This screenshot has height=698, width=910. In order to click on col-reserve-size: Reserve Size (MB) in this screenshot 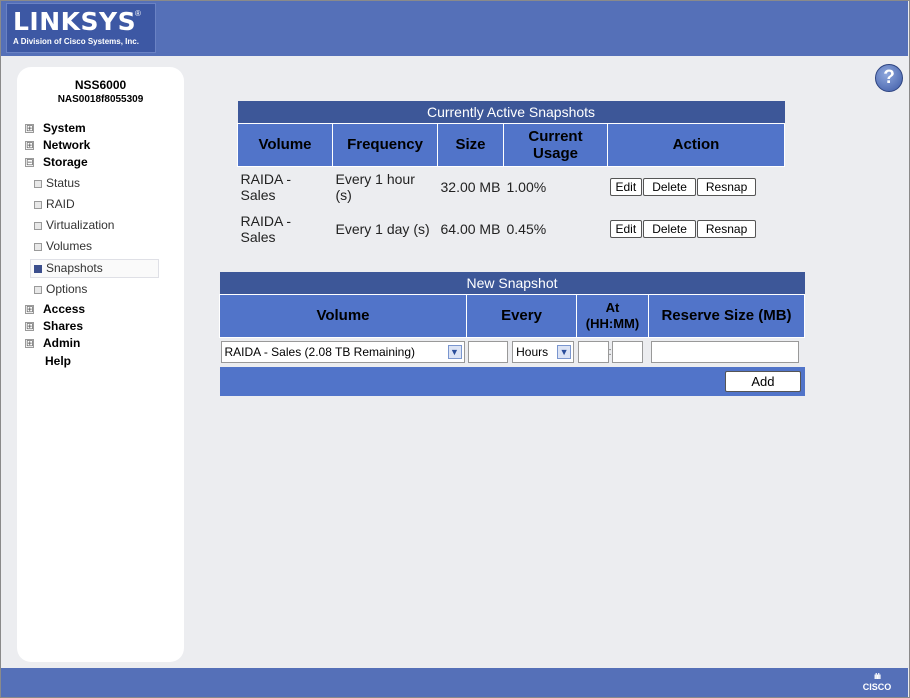, I will do `click(726, 315)`.